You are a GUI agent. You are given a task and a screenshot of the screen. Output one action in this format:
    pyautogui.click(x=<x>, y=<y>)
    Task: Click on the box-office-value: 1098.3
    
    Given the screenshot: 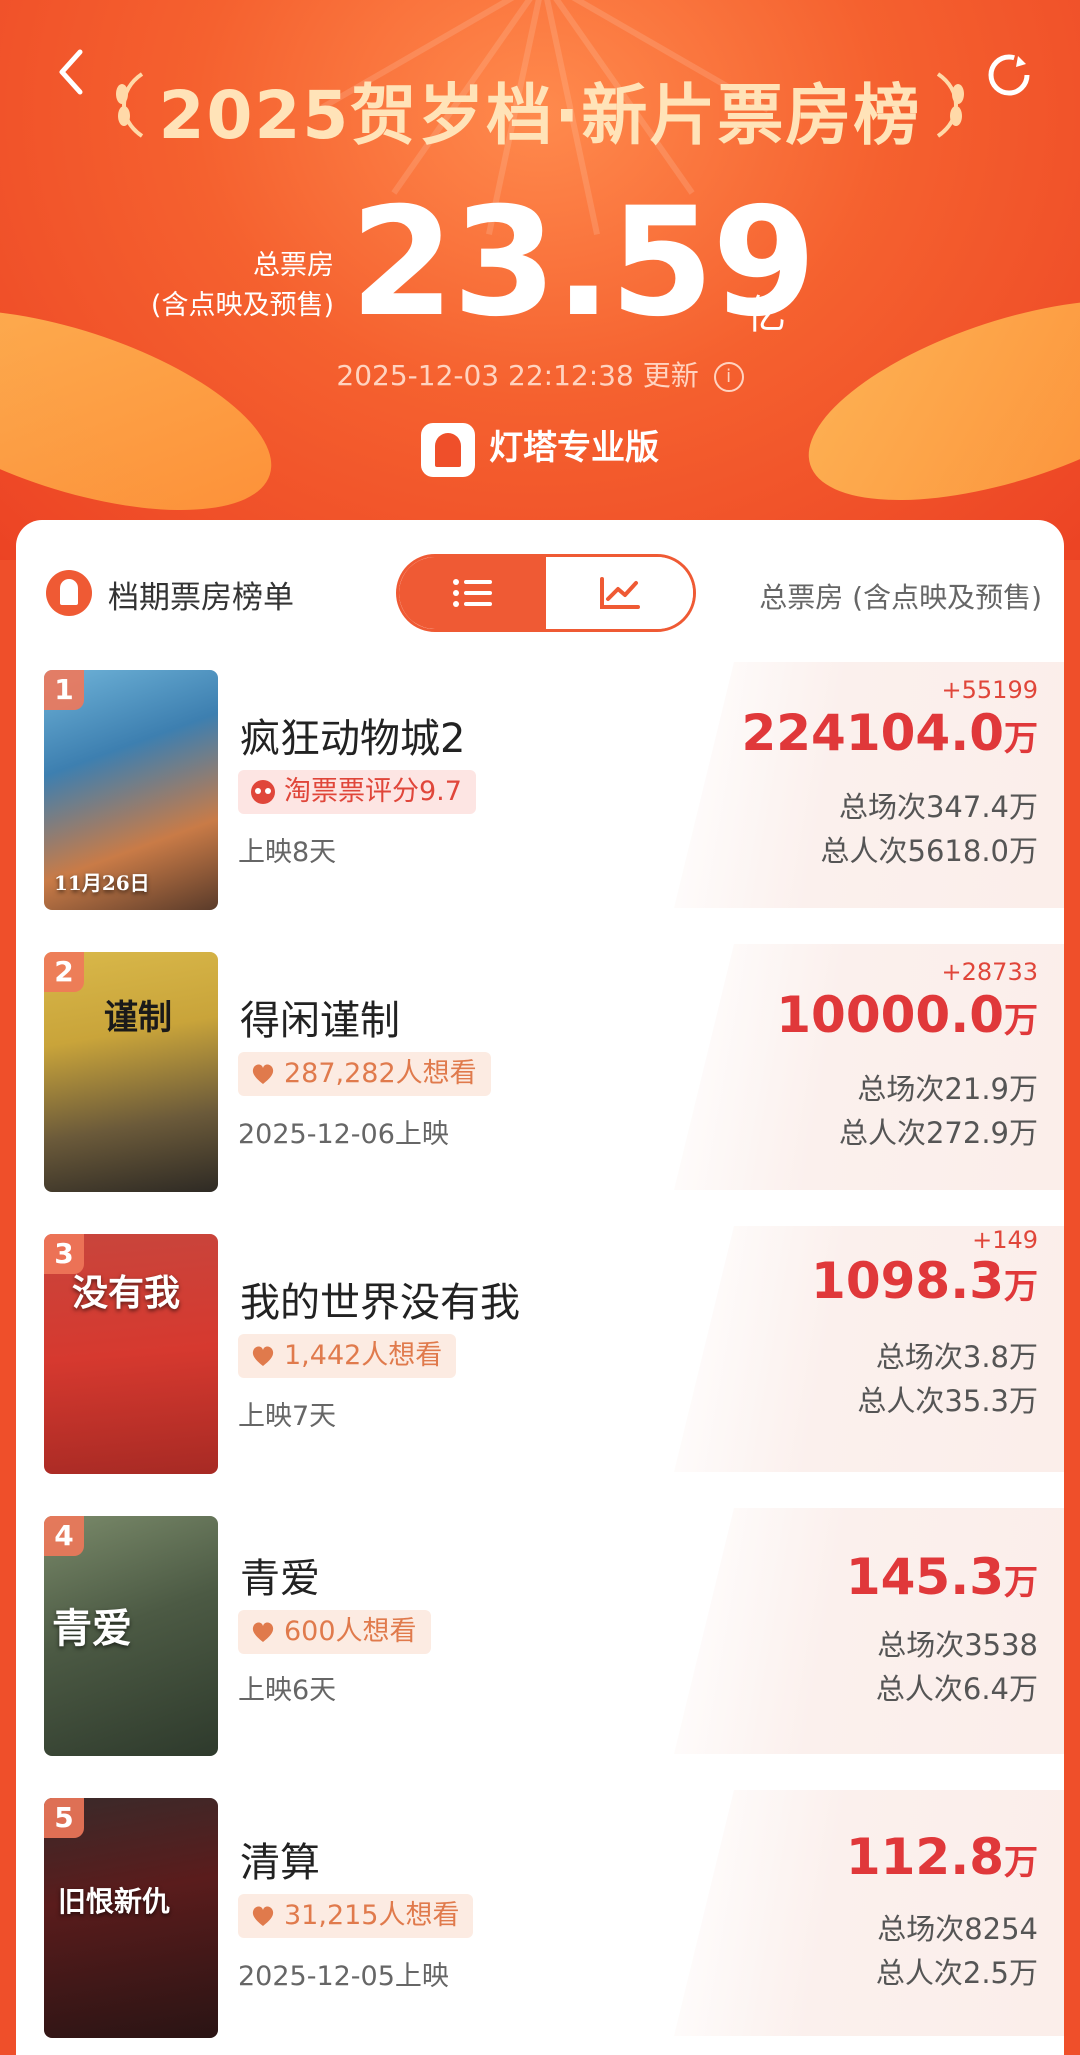 What is the action you would take?
    pyautogui.click(x=907, y=1281)
    